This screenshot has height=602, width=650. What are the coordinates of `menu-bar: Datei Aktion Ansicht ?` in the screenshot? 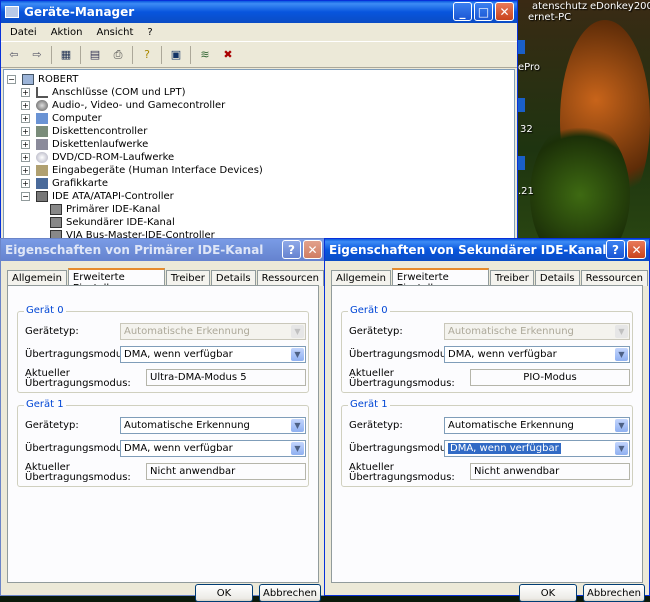 It's located at (259, 32).